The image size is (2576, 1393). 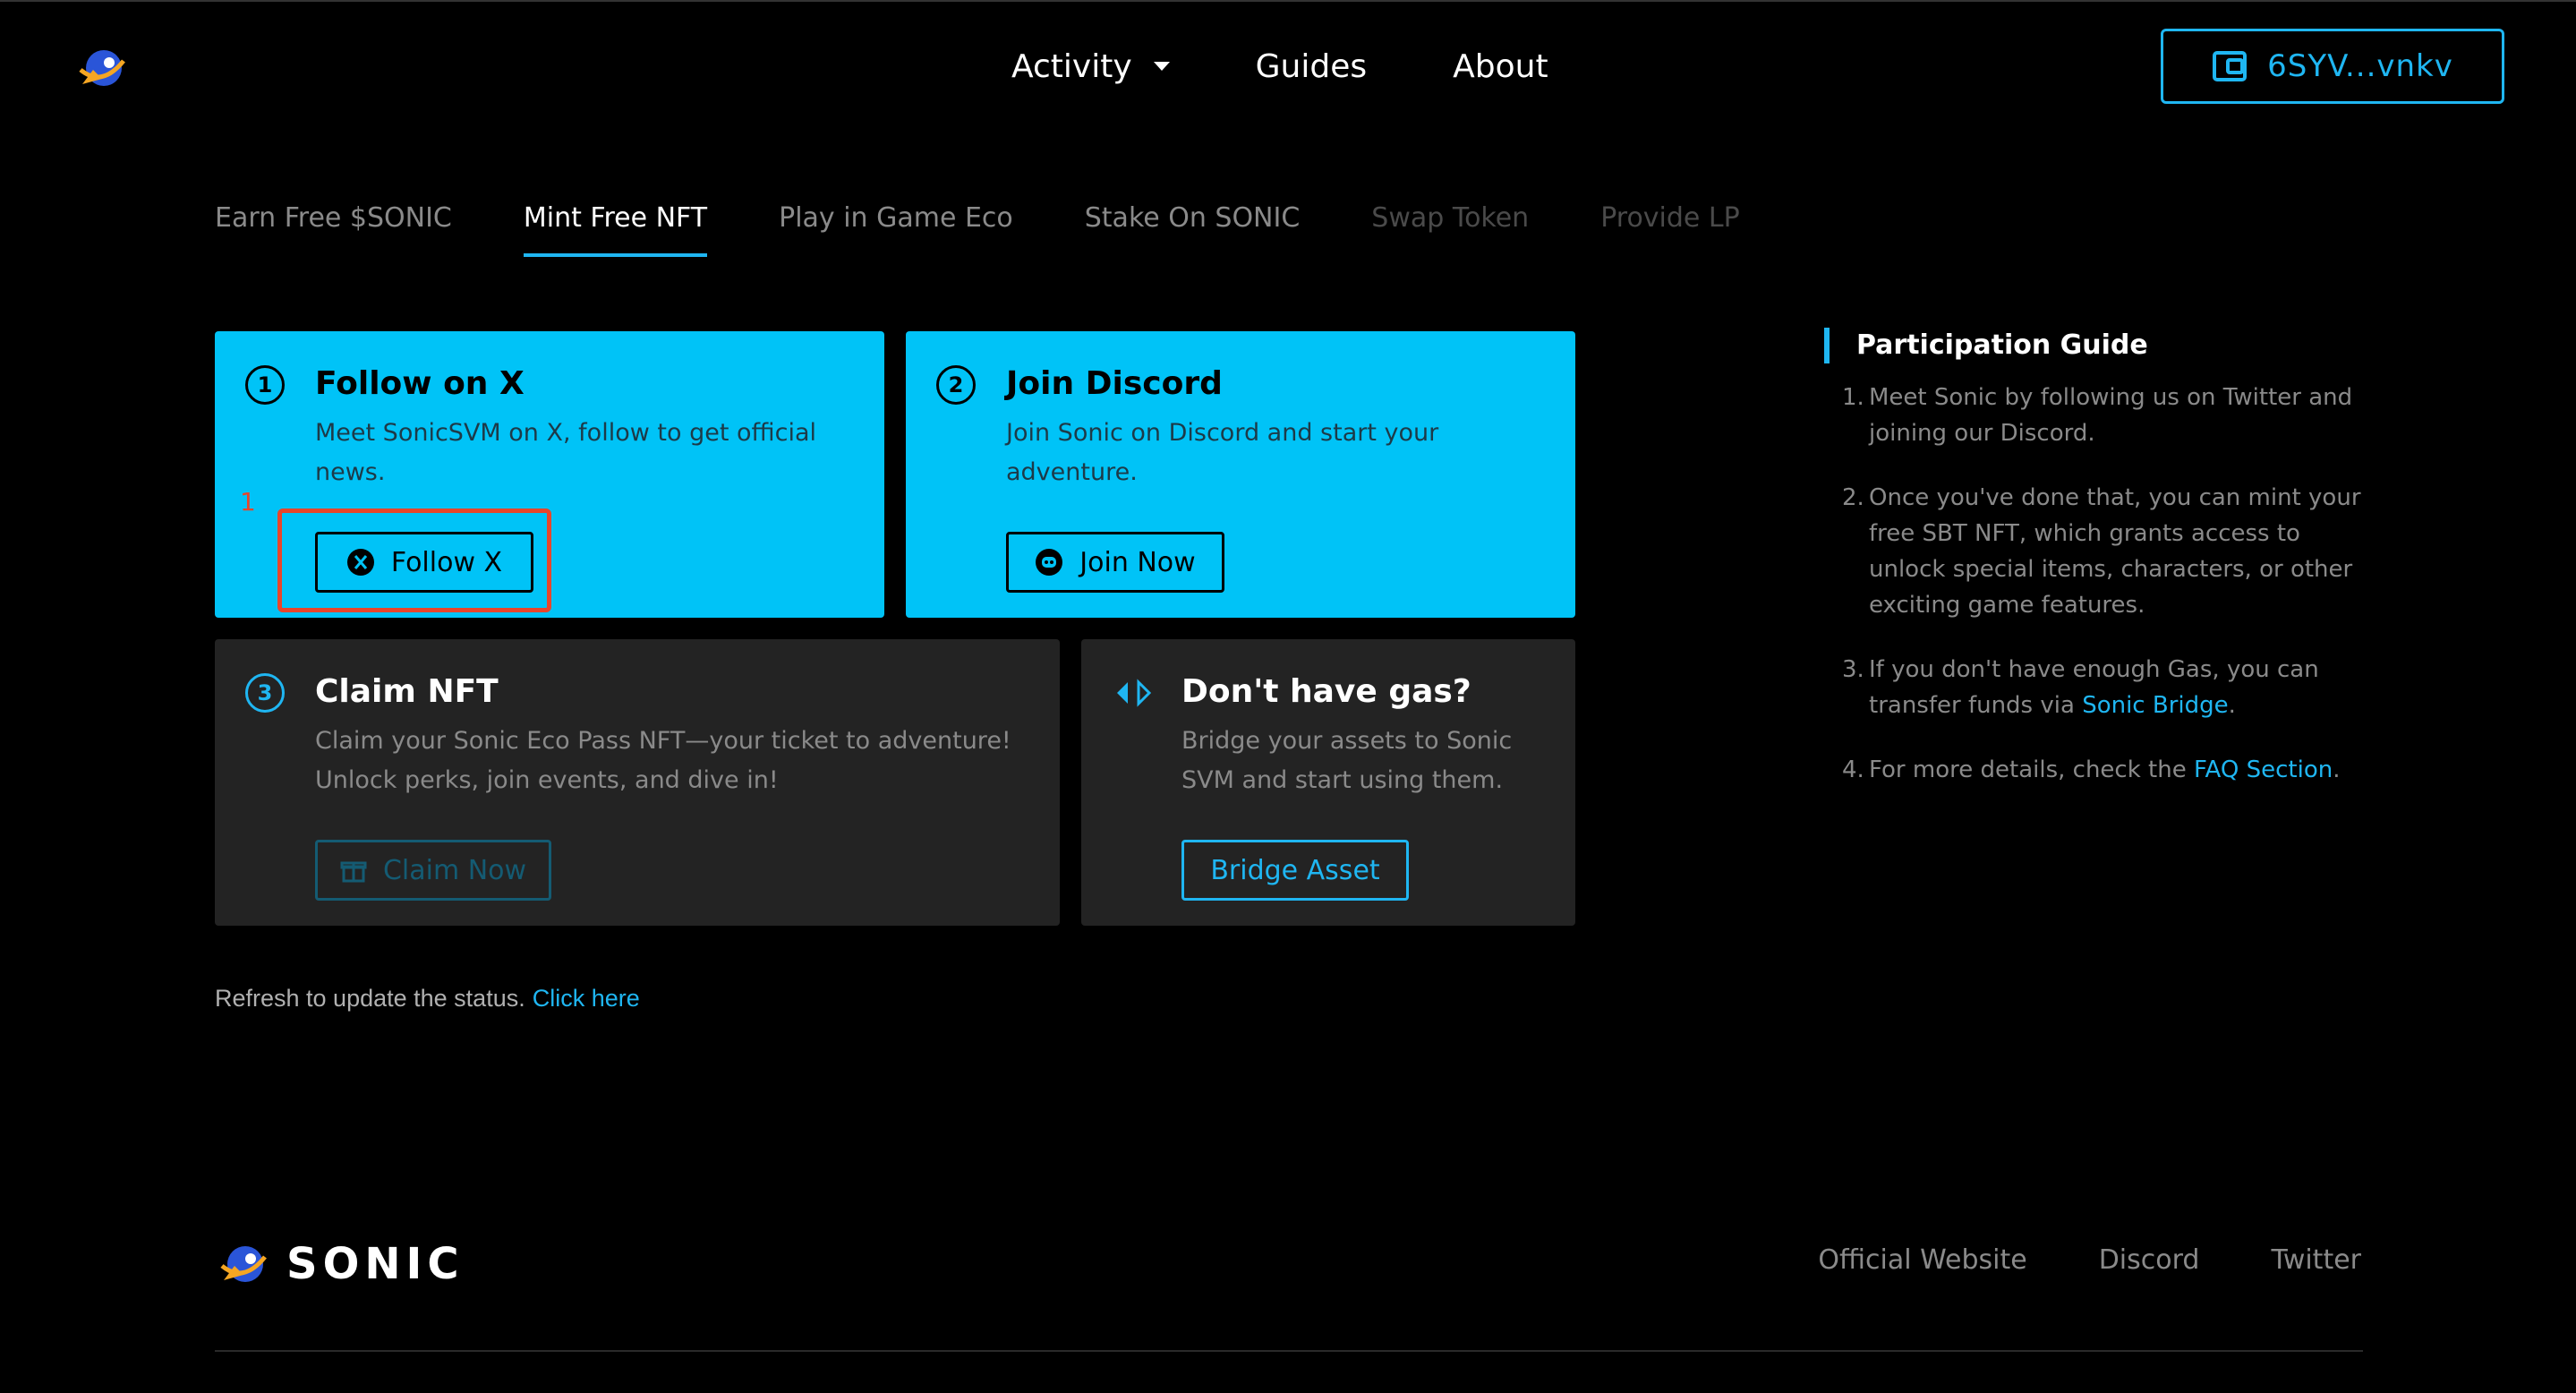 I want to click on nav-guides: Guides, so click(x=1311, y=66).